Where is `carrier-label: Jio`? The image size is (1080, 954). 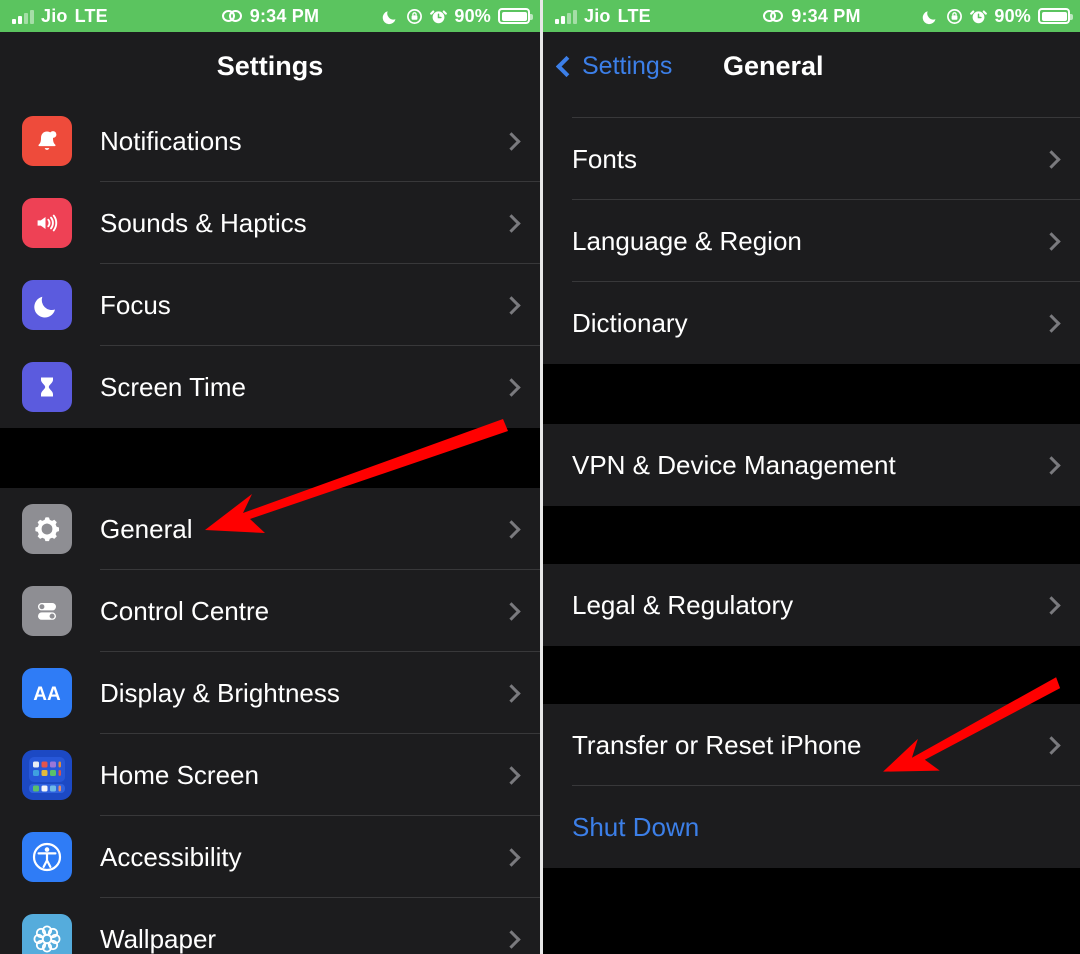 carrier-label: Jio is located at coordinates (54, 15).